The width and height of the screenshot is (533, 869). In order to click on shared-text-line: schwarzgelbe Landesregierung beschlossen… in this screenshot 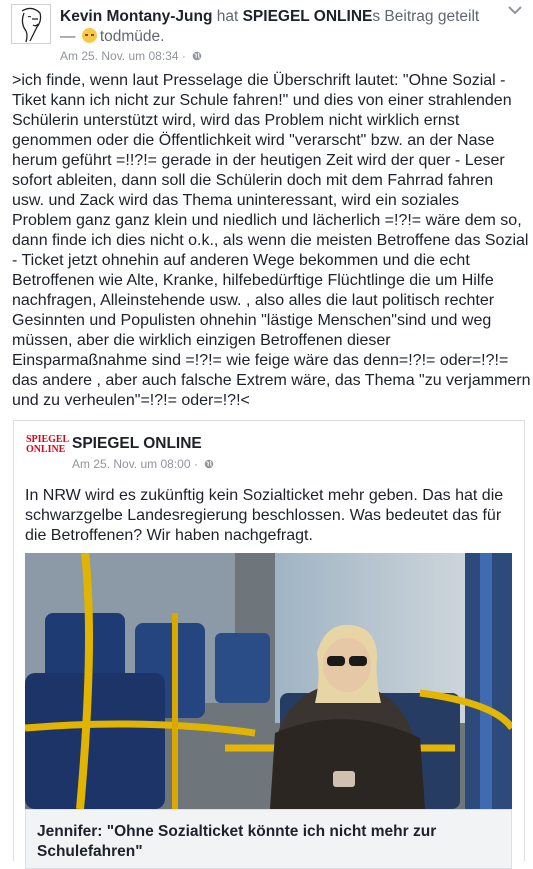, I will do `click(263, 515)`.